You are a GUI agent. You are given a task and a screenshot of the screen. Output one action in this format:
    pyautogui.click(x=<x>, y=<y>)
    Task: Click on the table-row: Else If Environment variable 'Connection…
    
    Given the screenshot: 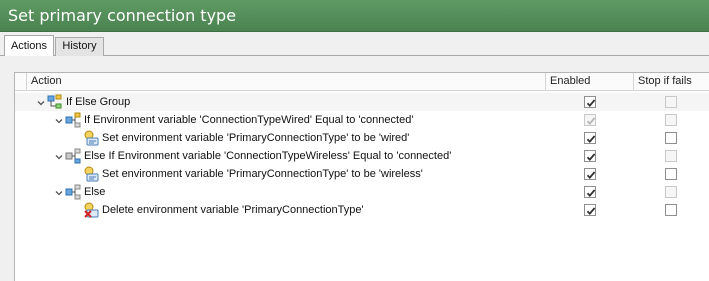 What is the action you would take?
    pyautogui.click(x=362, y=156)
    